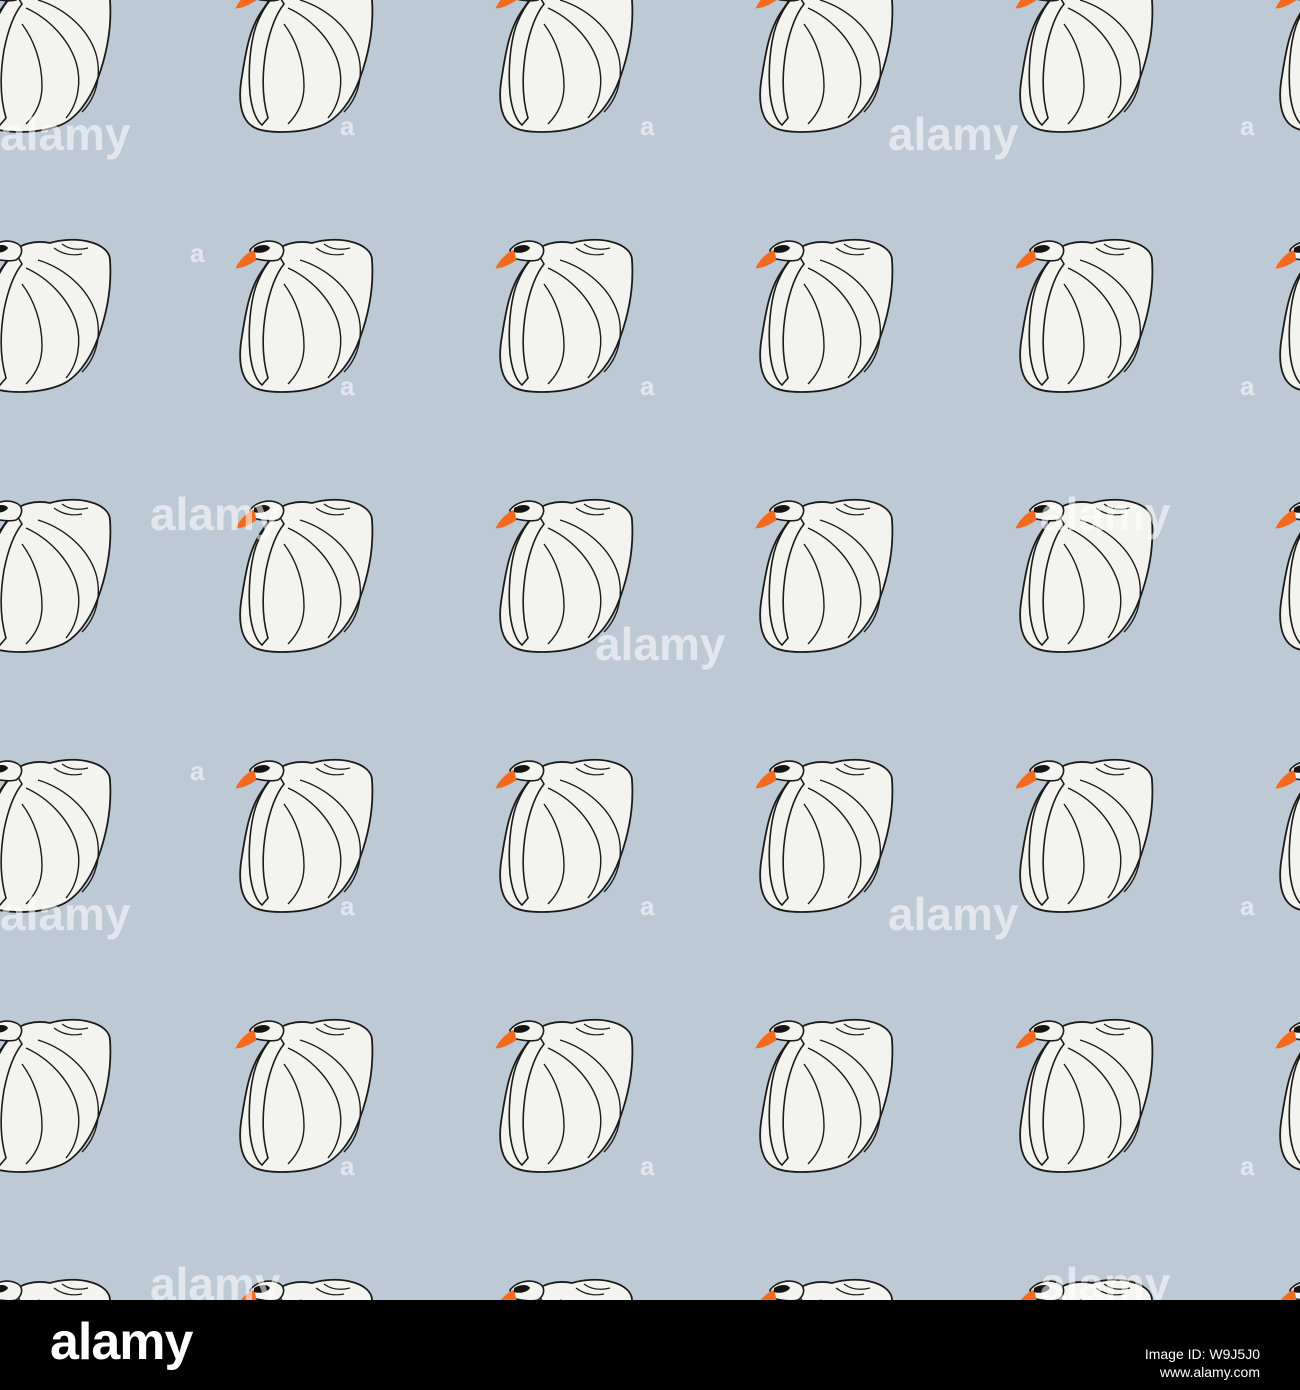 This screenshot has height=1390, width=1300. What do you see at coordinates (1210, 1372) in the screenshot?
I see `site-url-text: www.alamy.com` at bounding box center [1210, 1372].